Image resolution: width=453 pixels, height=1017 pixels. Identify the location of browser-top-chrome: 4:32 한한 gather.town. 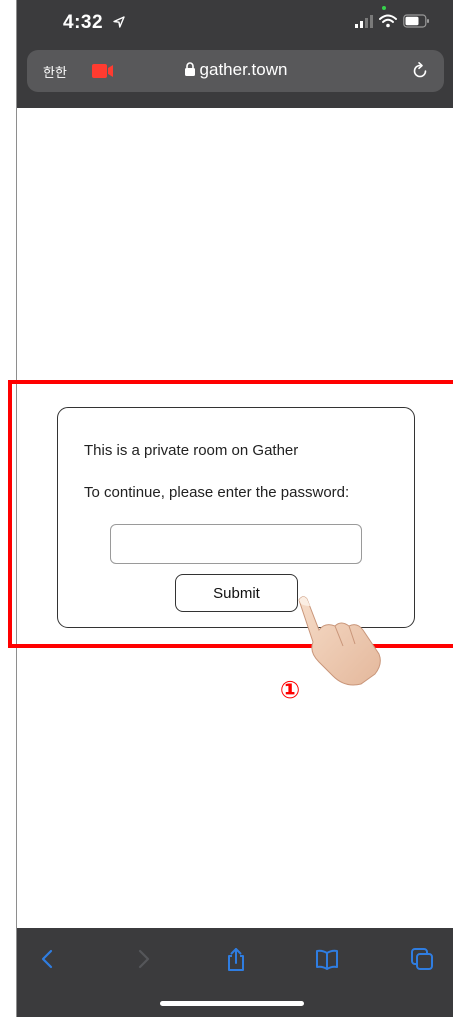
(235, 54).